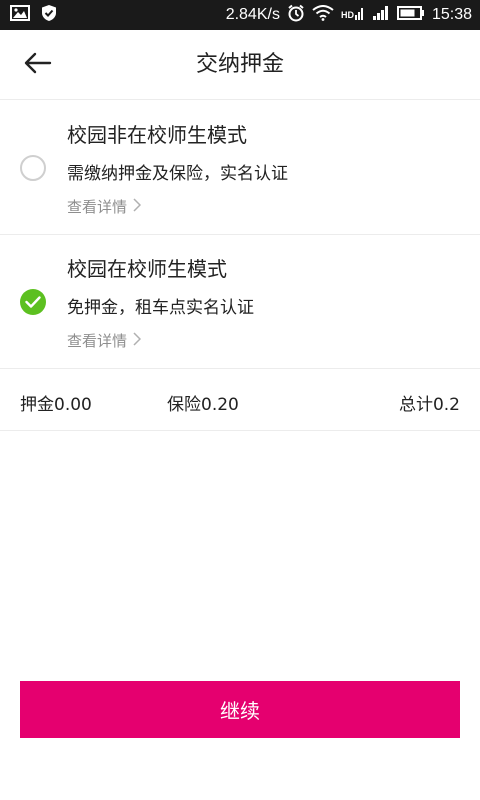  What do you see at coordinates (147, 269) in the screenshot?
I see `option-title: 校园在校师生模式` at bounding box center [147, 269].